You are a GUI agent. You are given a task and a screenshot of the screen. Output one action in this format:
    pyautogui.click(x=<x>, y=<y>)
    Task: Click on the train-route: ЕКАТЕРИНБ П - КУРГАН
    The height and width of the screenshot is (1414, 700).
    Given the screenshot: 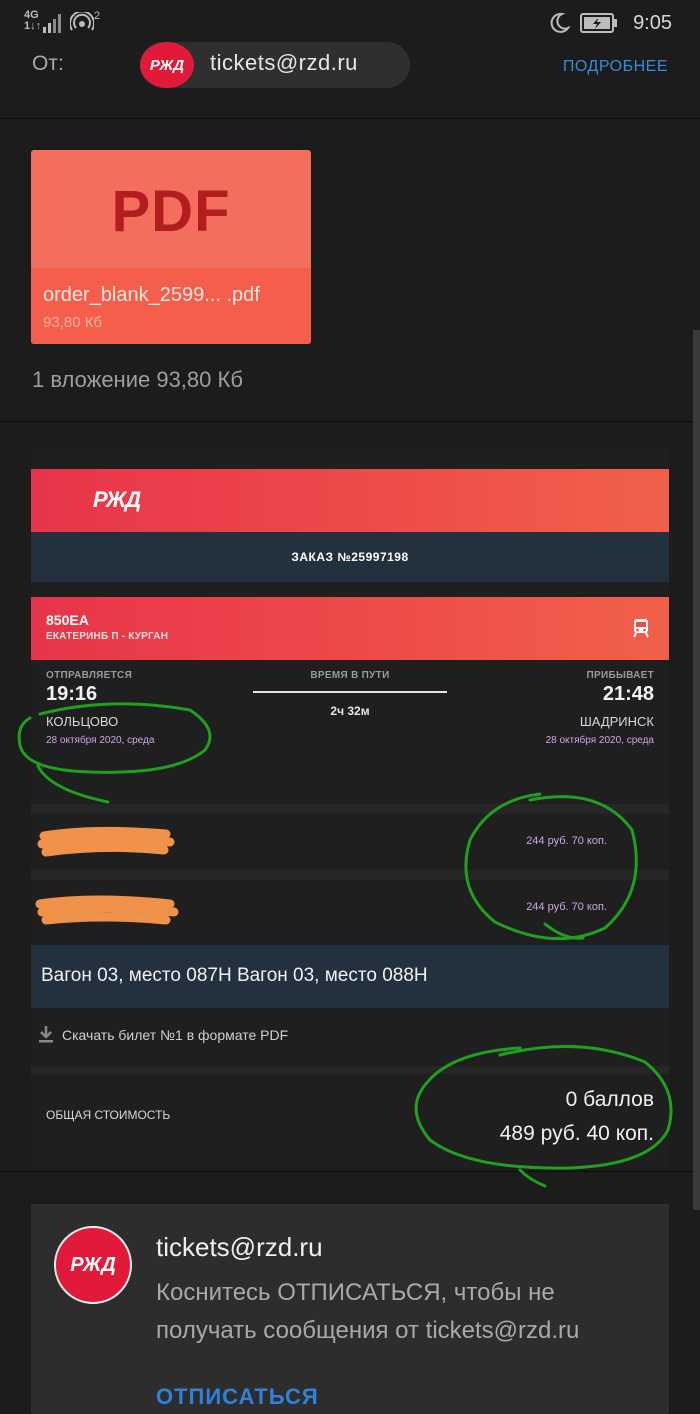 What is the action you would take?
    pyautogui.click(x=107, y=636)
    